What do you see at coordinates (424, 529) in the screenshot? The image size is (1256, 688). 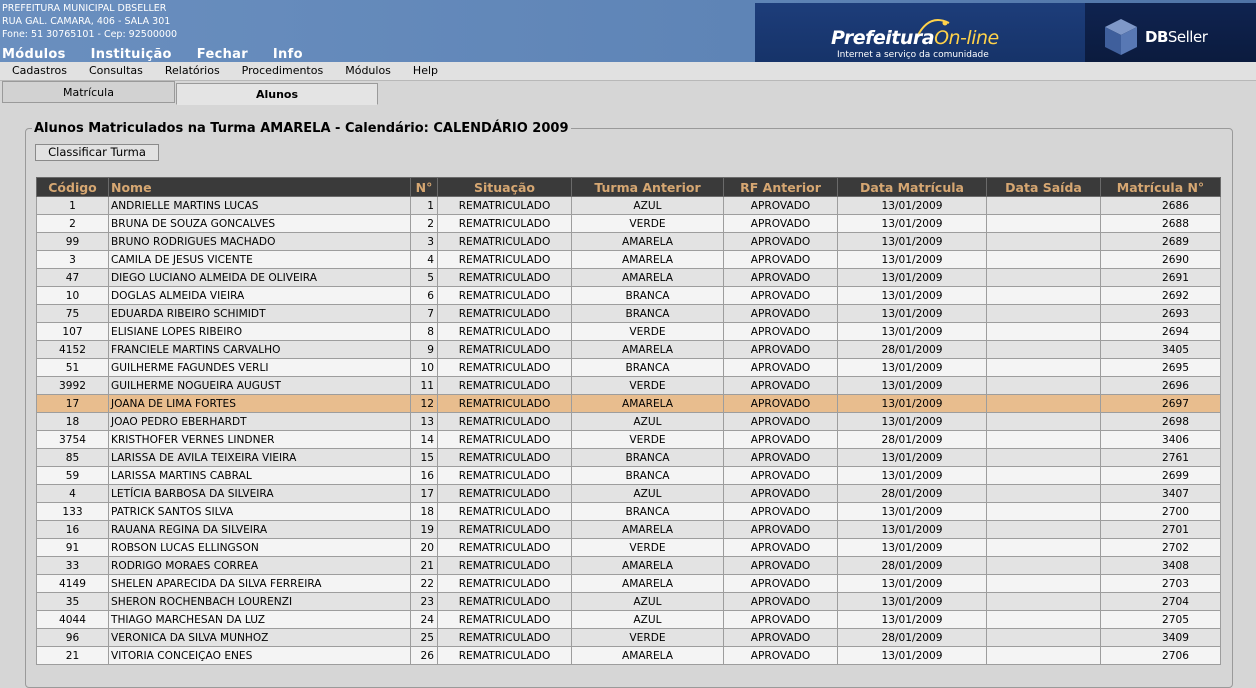 I see `cell-numero: 19` at bounding box center [424, 529].